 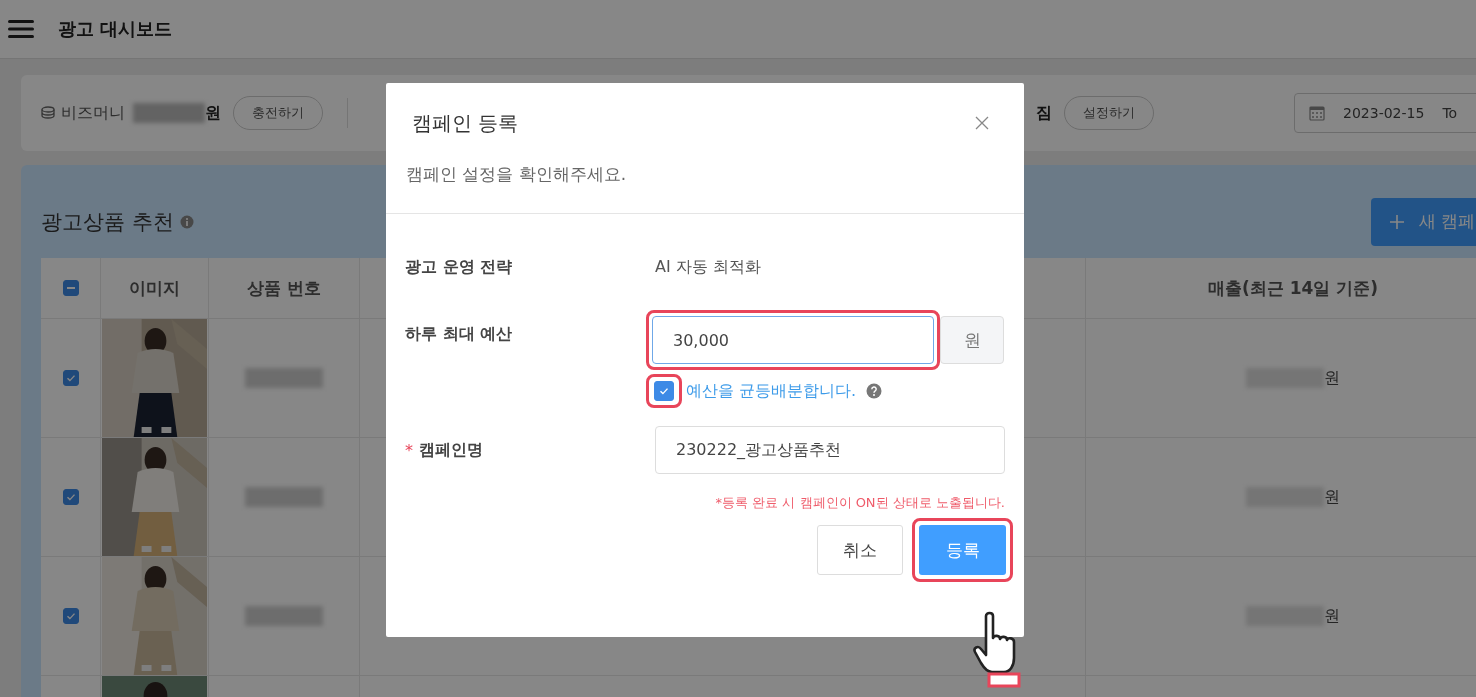 What do you see at coordinates (972, 340) in the screenshot?
I see `unit-addon: 원` at bounding box center [972, 340].